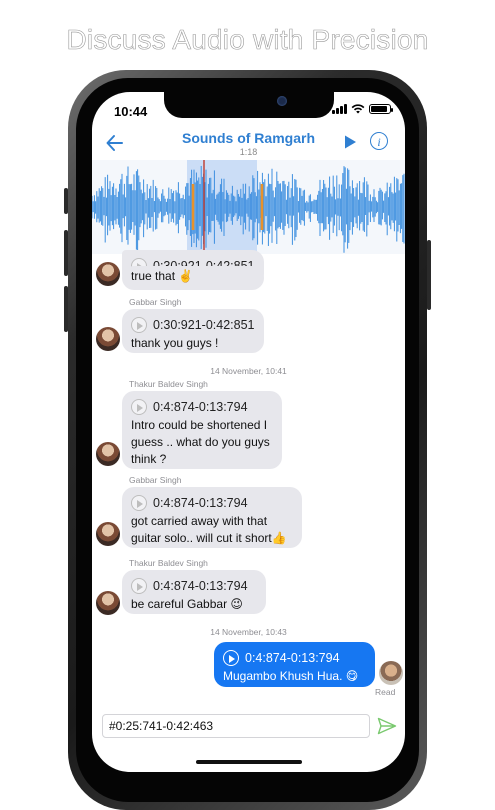 This screenshot has height=810, width=495. Describe the element at coordinates (149, 459) in the screenshot. I see `message-text-line: think ?` at that location.